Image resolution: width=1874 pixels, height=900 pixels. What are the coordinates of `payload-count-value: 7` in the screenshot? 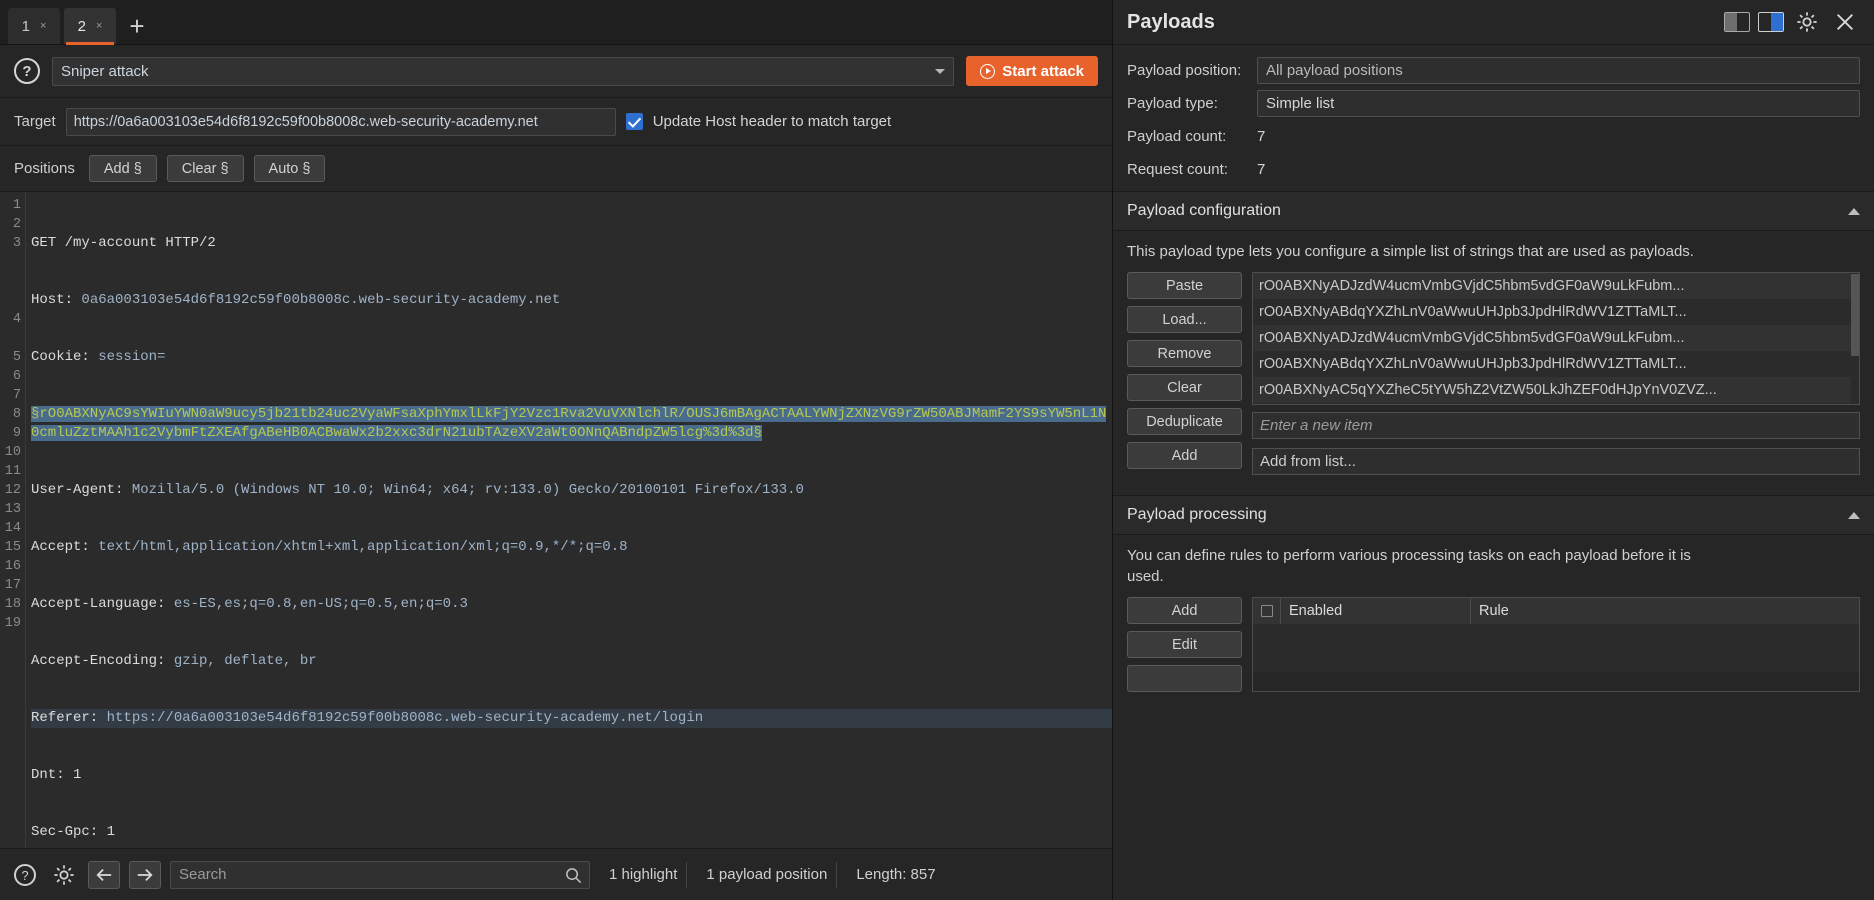 It's located at (1261, 136).